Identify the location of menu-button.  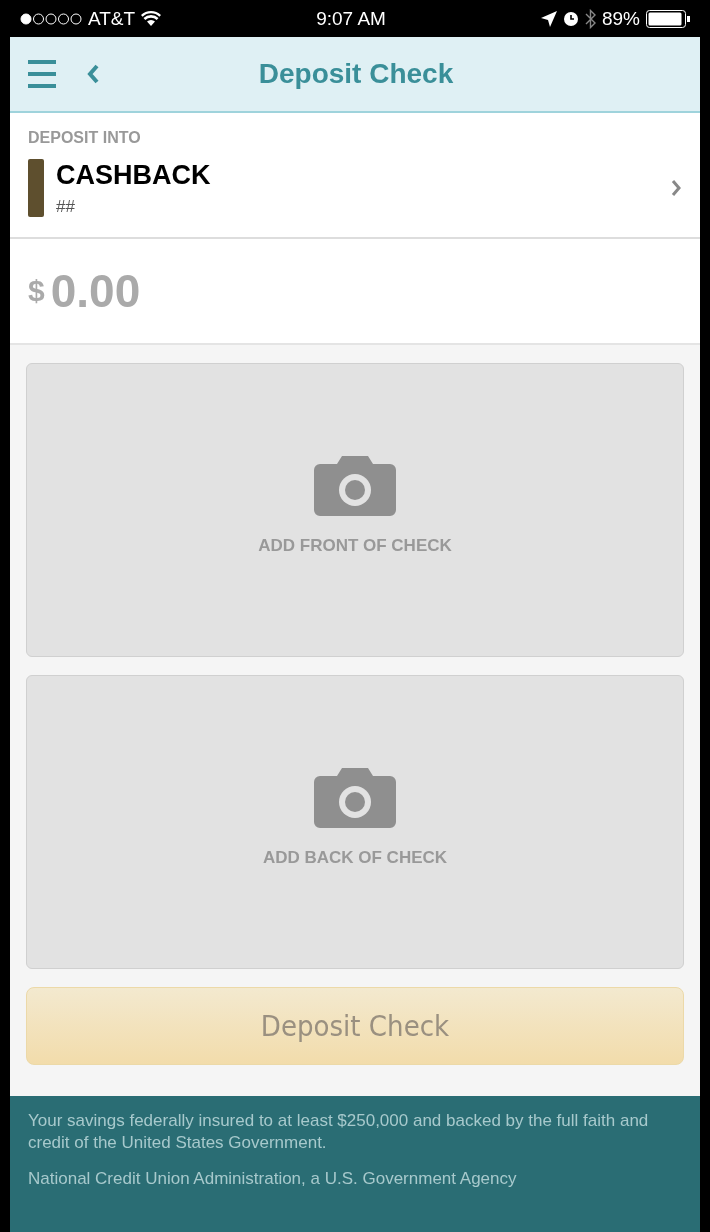
(42, 74).